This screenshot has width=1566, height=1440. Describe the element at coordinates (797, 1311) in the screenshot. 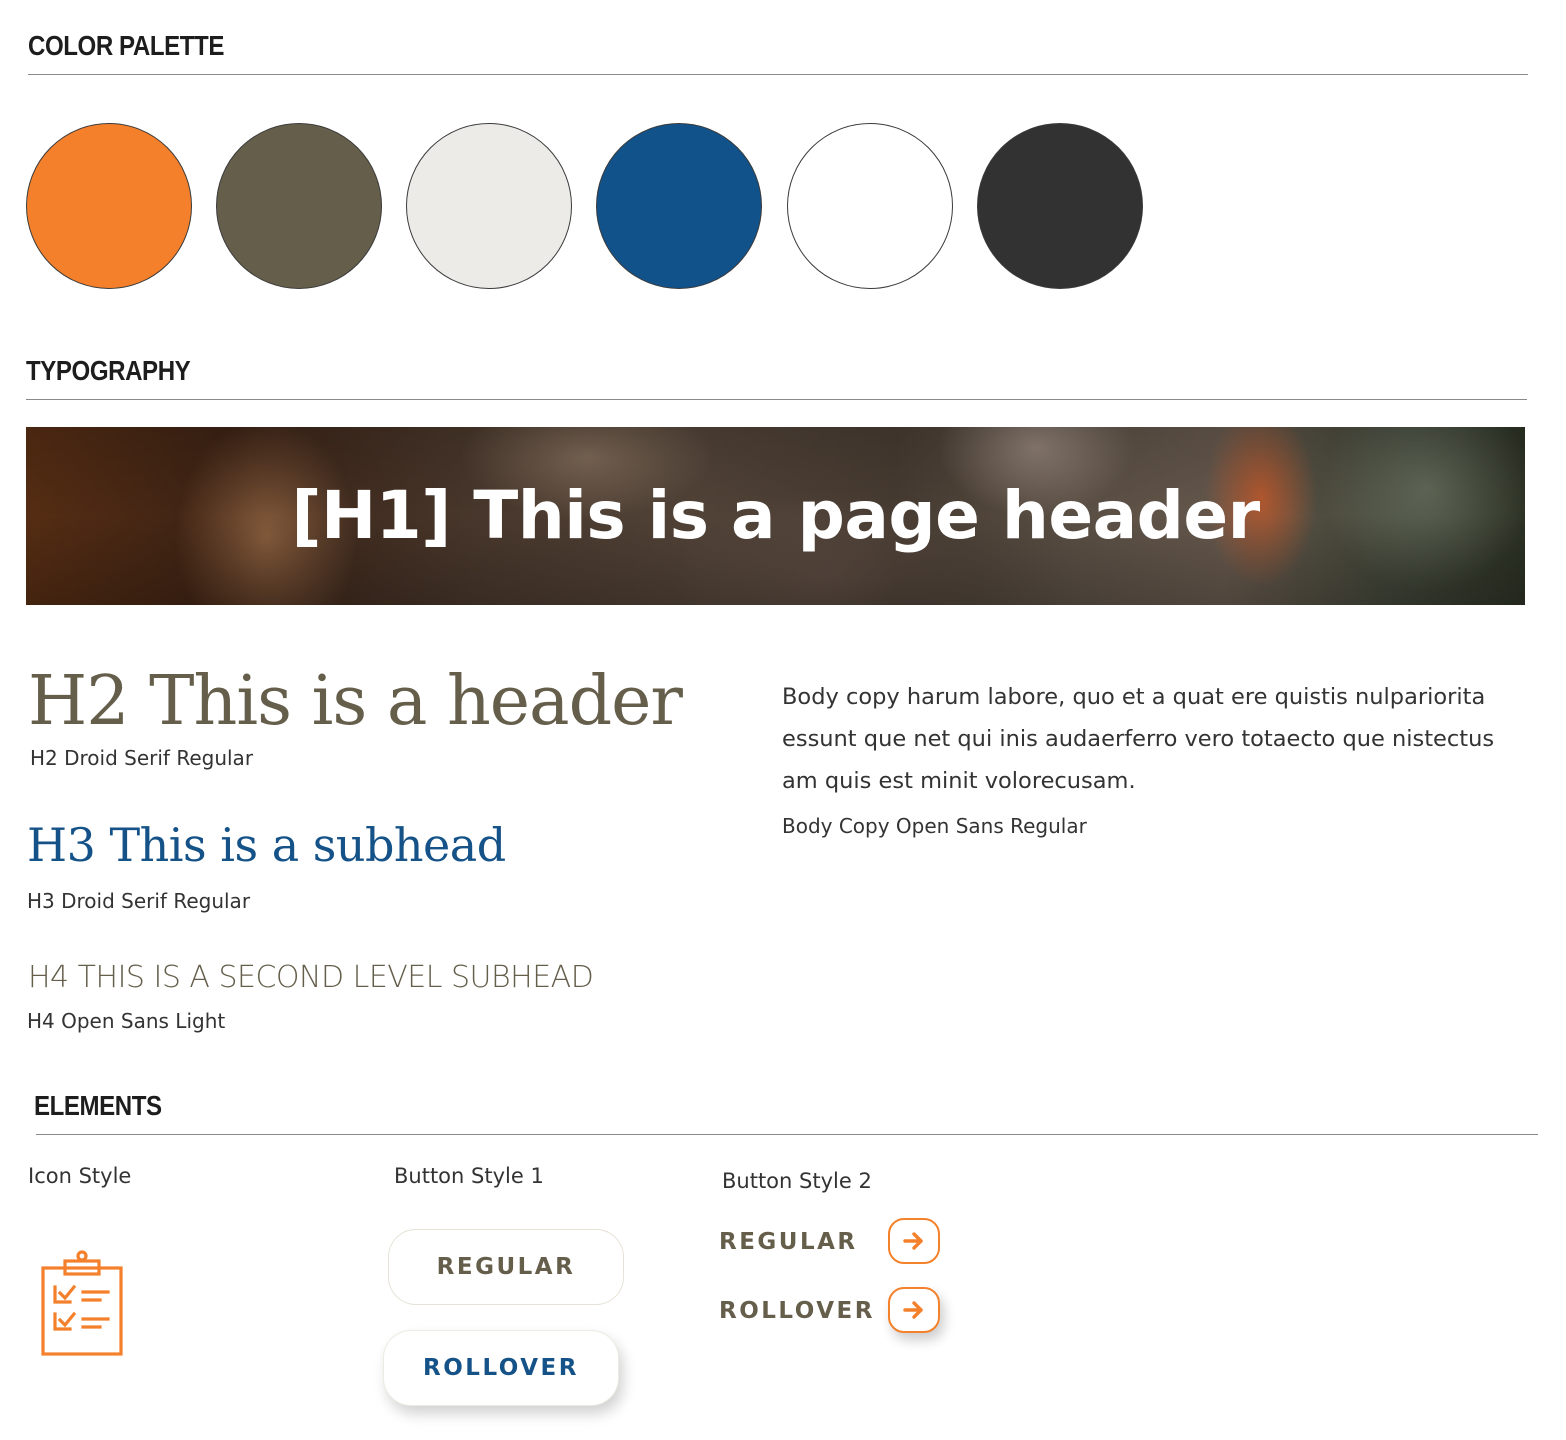

I see `button-style-2-rollover-label: ROLLOVER` at that location.